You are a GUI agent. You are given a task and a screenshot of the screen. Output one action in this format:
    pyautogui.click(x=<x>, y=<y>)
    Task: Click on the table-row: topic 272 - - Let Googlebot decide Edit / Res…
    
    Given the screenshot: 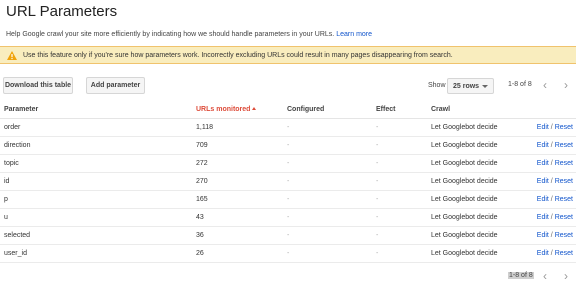 What is the action you would take?
    pyautogui.click(x=288, y=164)
    